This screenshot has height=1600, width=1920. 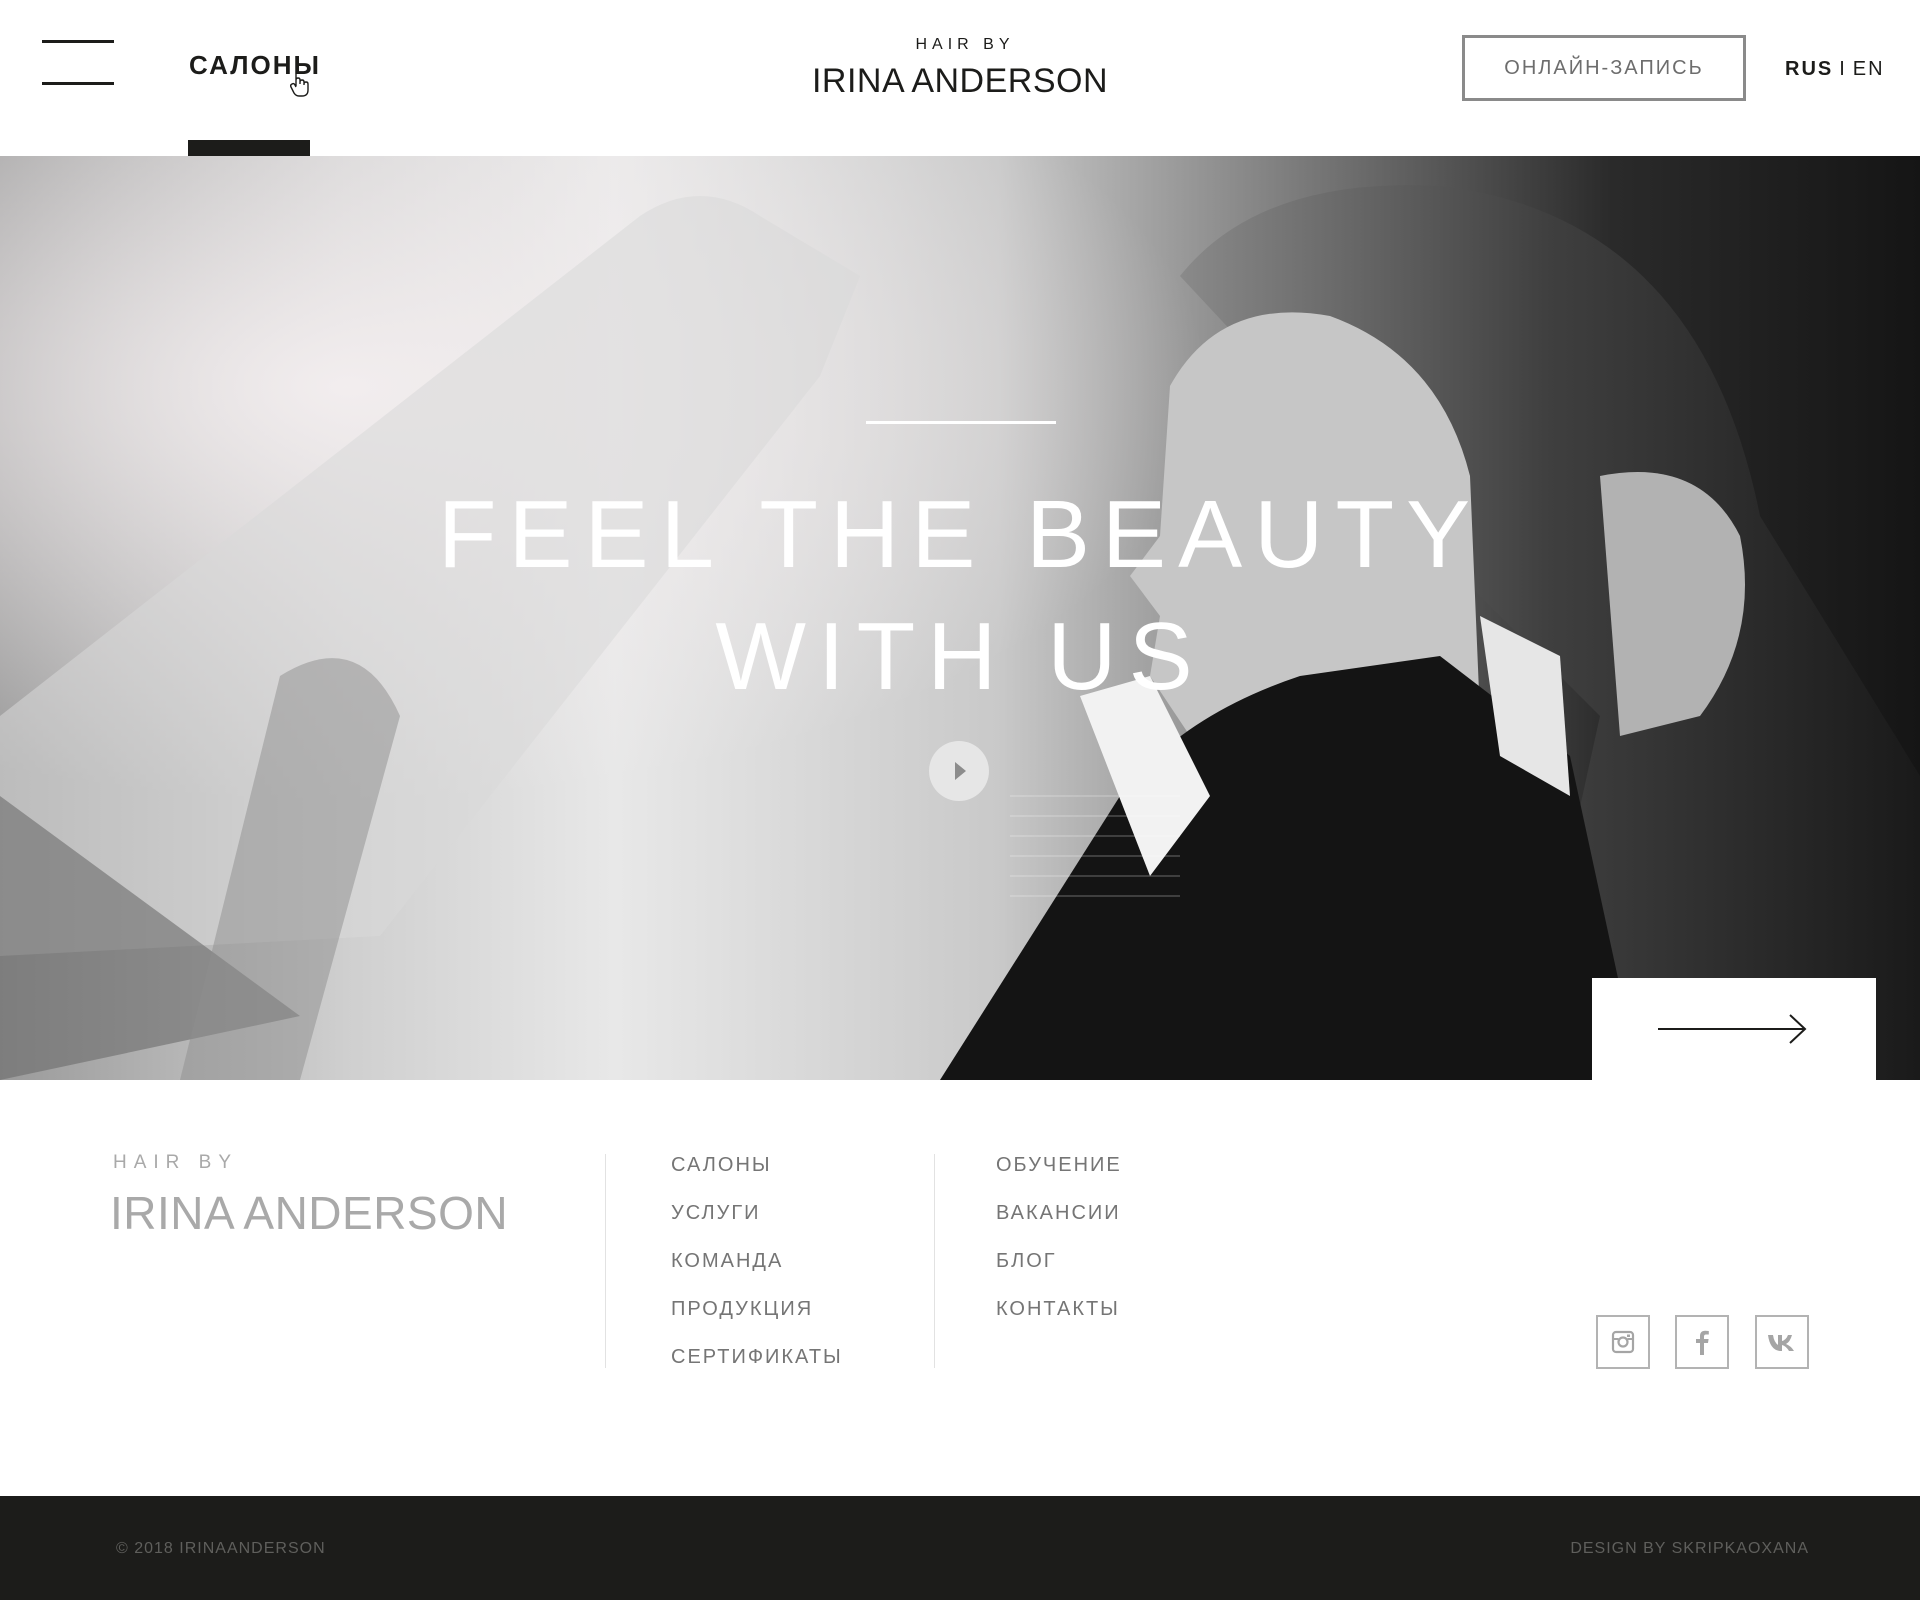 I want to click on lang-separator: I, so click(x=1843, y=69).